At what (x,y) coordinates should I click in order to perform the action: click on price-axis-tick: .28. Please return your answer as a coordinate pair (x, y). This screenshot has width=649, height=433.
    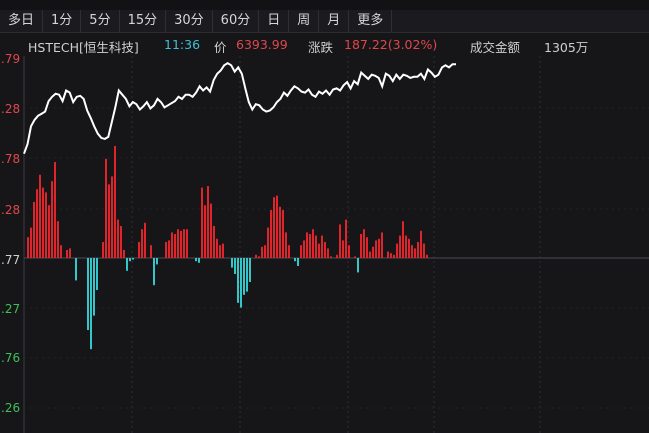
    Looking at the image, I should click on (10, 210).